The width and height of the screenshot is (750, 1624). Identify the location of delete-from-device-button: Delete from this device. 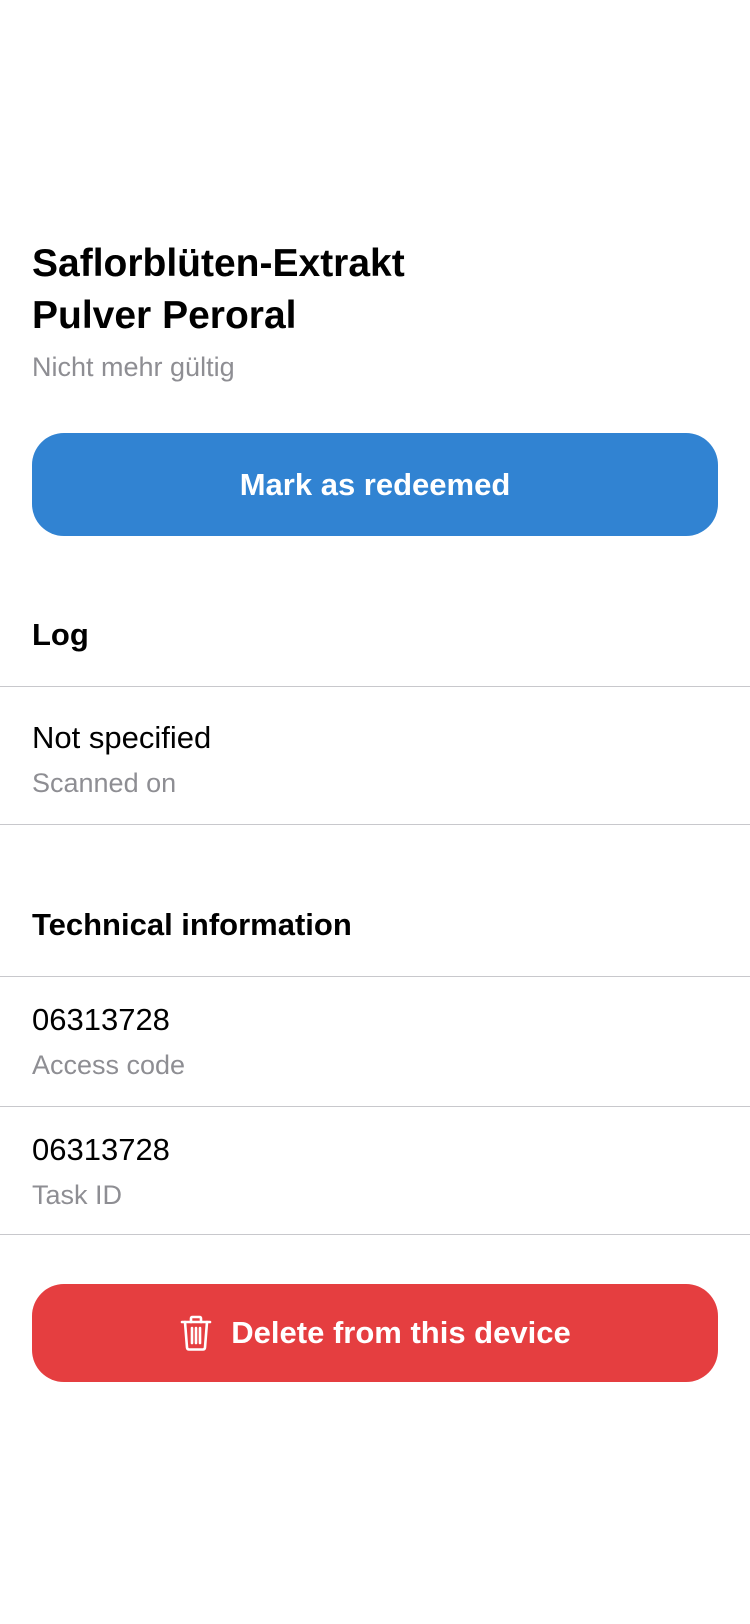
(375, 1333).